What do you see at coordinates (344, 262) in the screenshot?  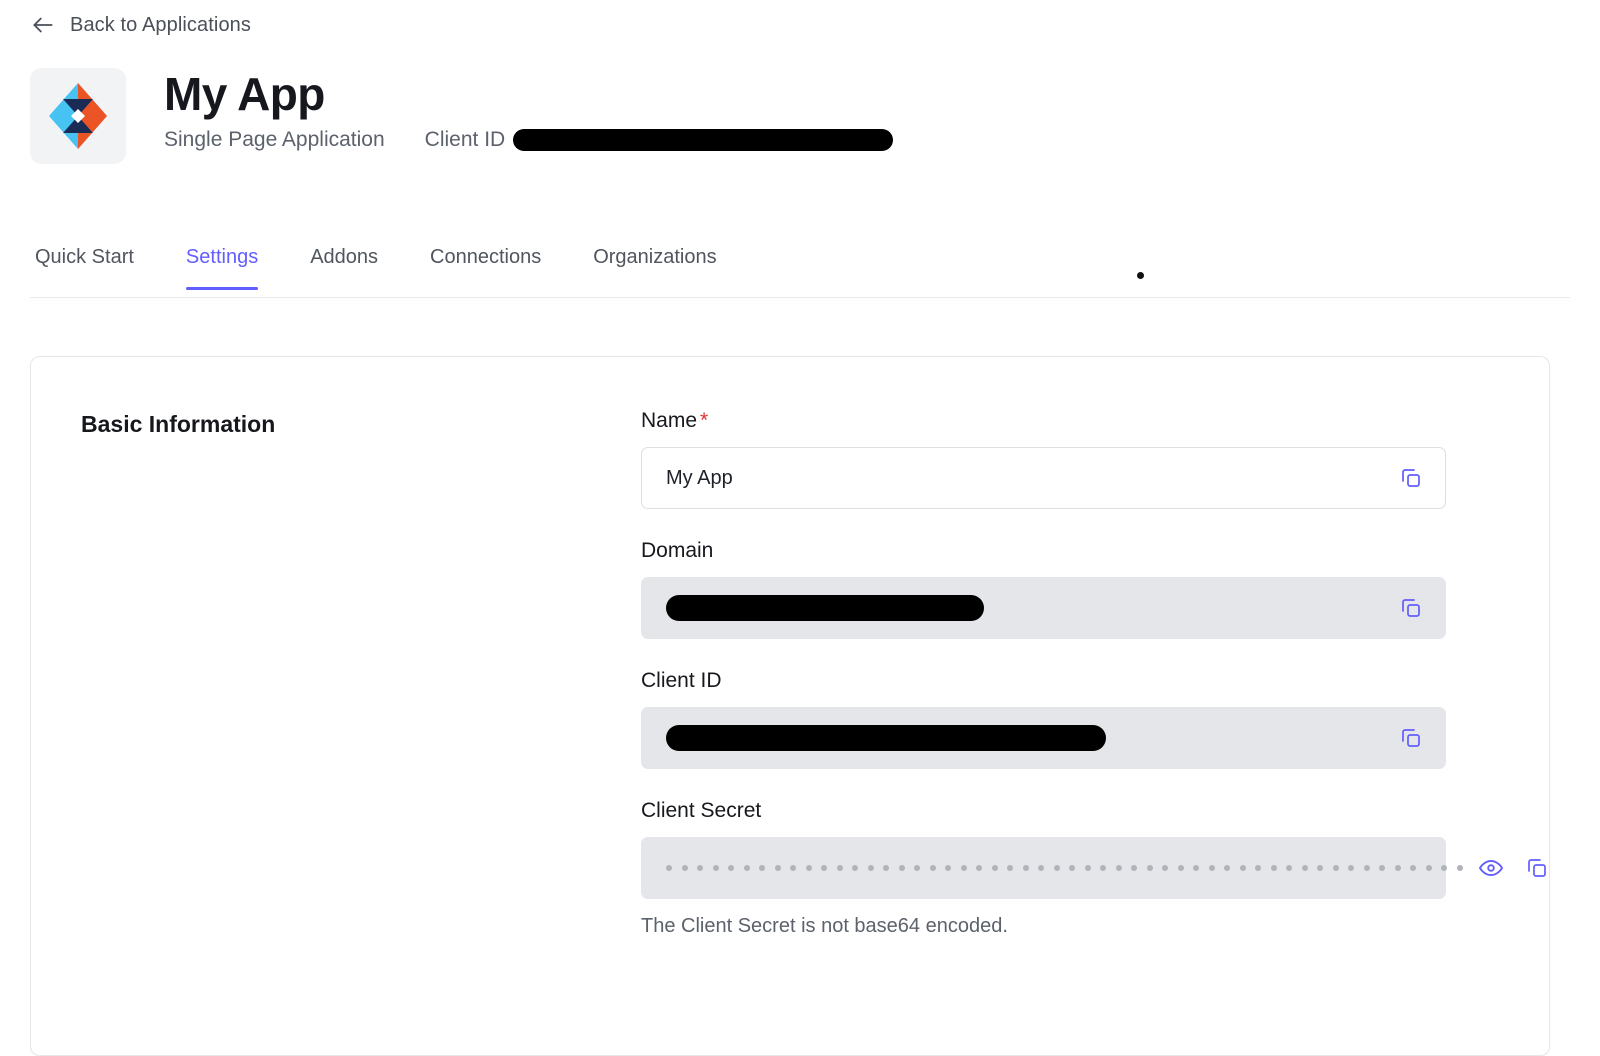 I see `tab-addons: Addons` at bounding box center [344, 262].